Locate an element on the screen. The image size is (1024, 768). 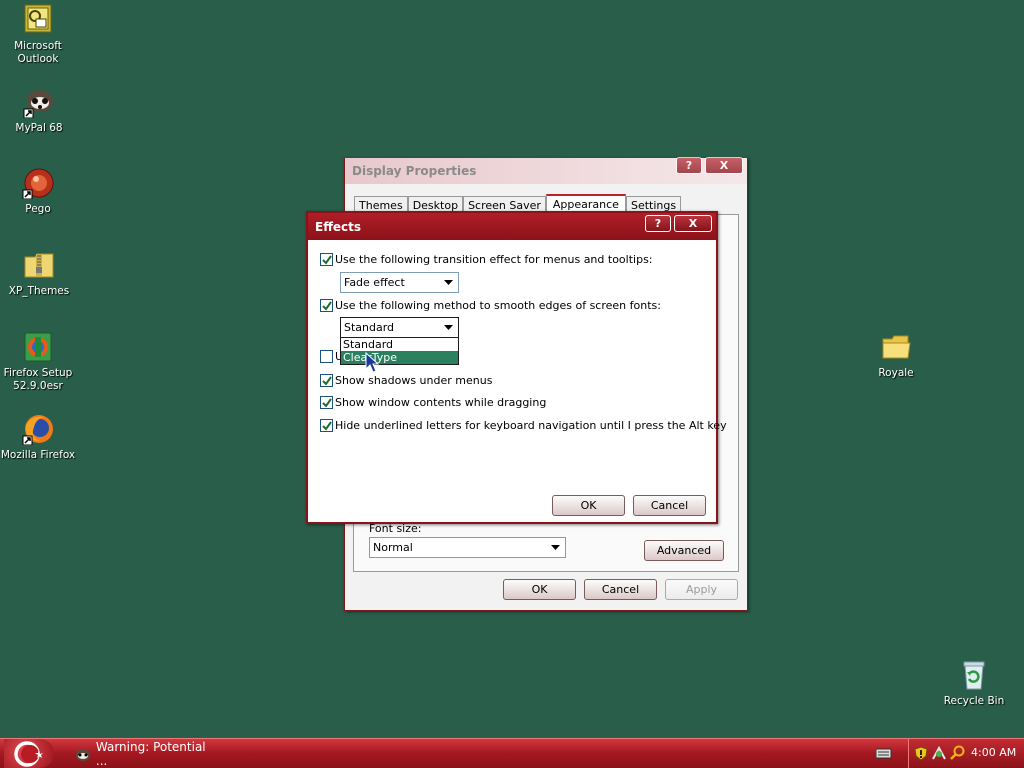
desktop-icon-mypal: MyPal 68 is located at coordinates (39, 110).